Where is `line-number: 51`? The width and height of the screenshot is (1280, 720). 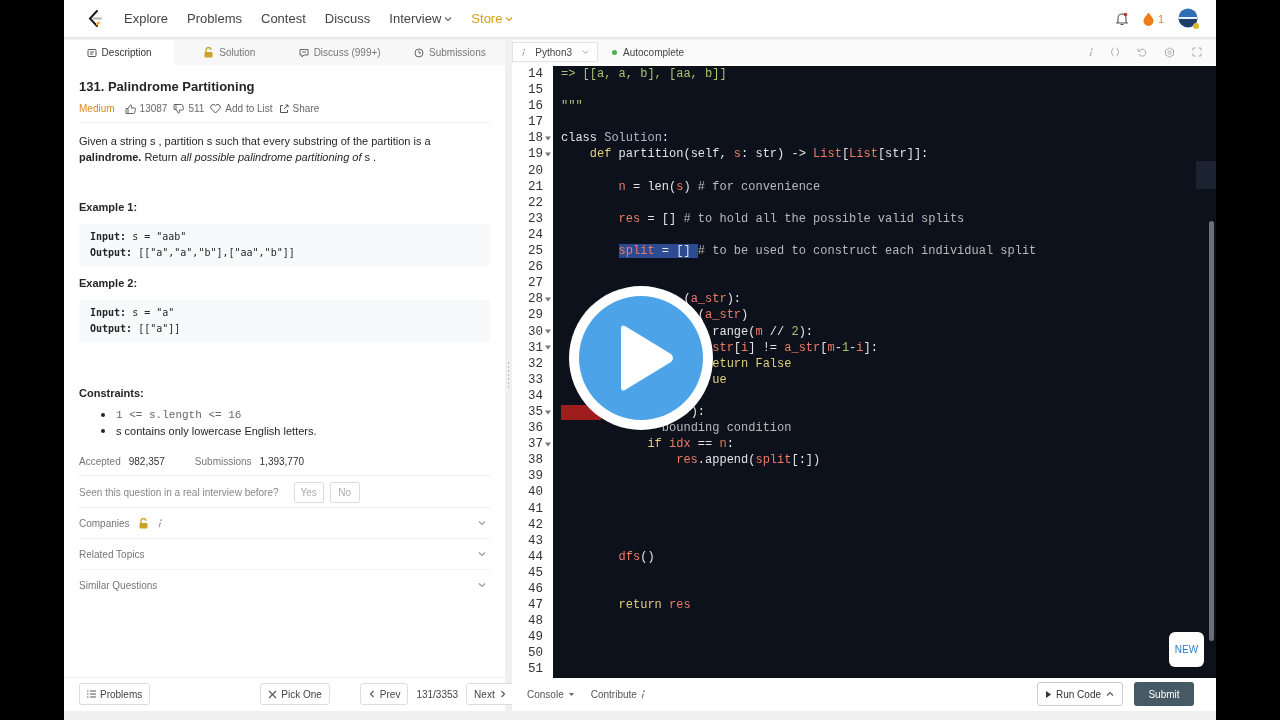 line-number: 51 is located at coordinates (535, 669).